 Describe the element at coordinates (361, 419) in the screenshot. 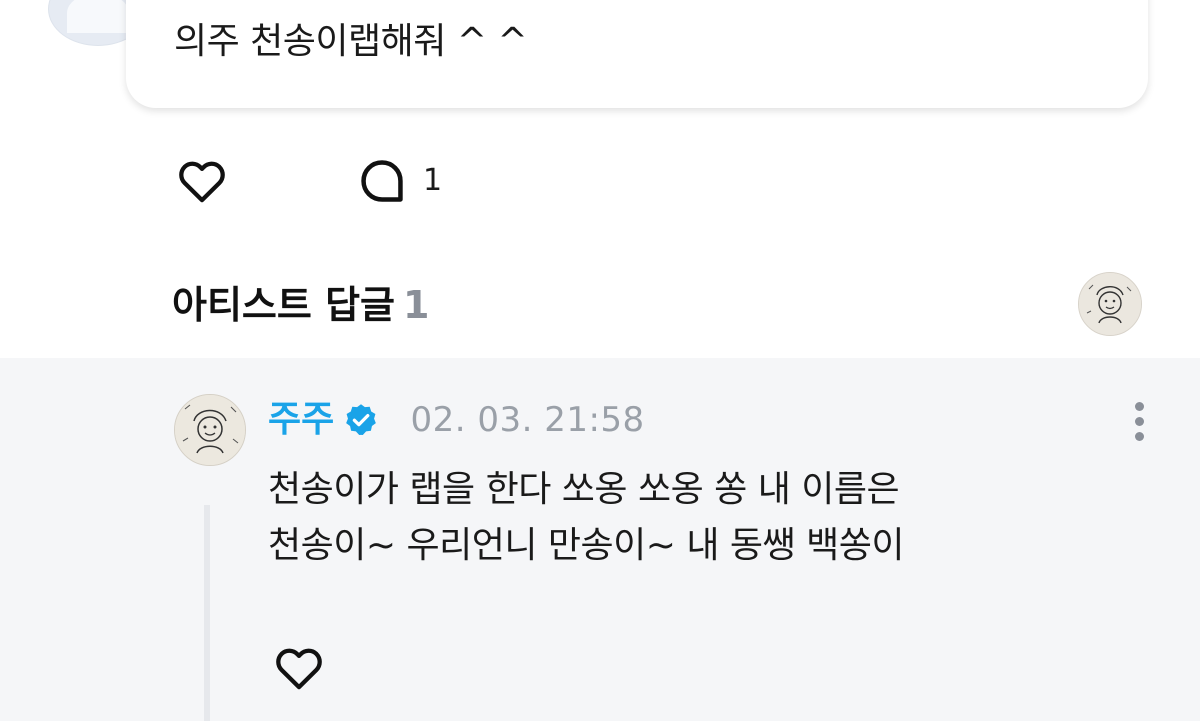

I see `verified-badge-icon` at that location.